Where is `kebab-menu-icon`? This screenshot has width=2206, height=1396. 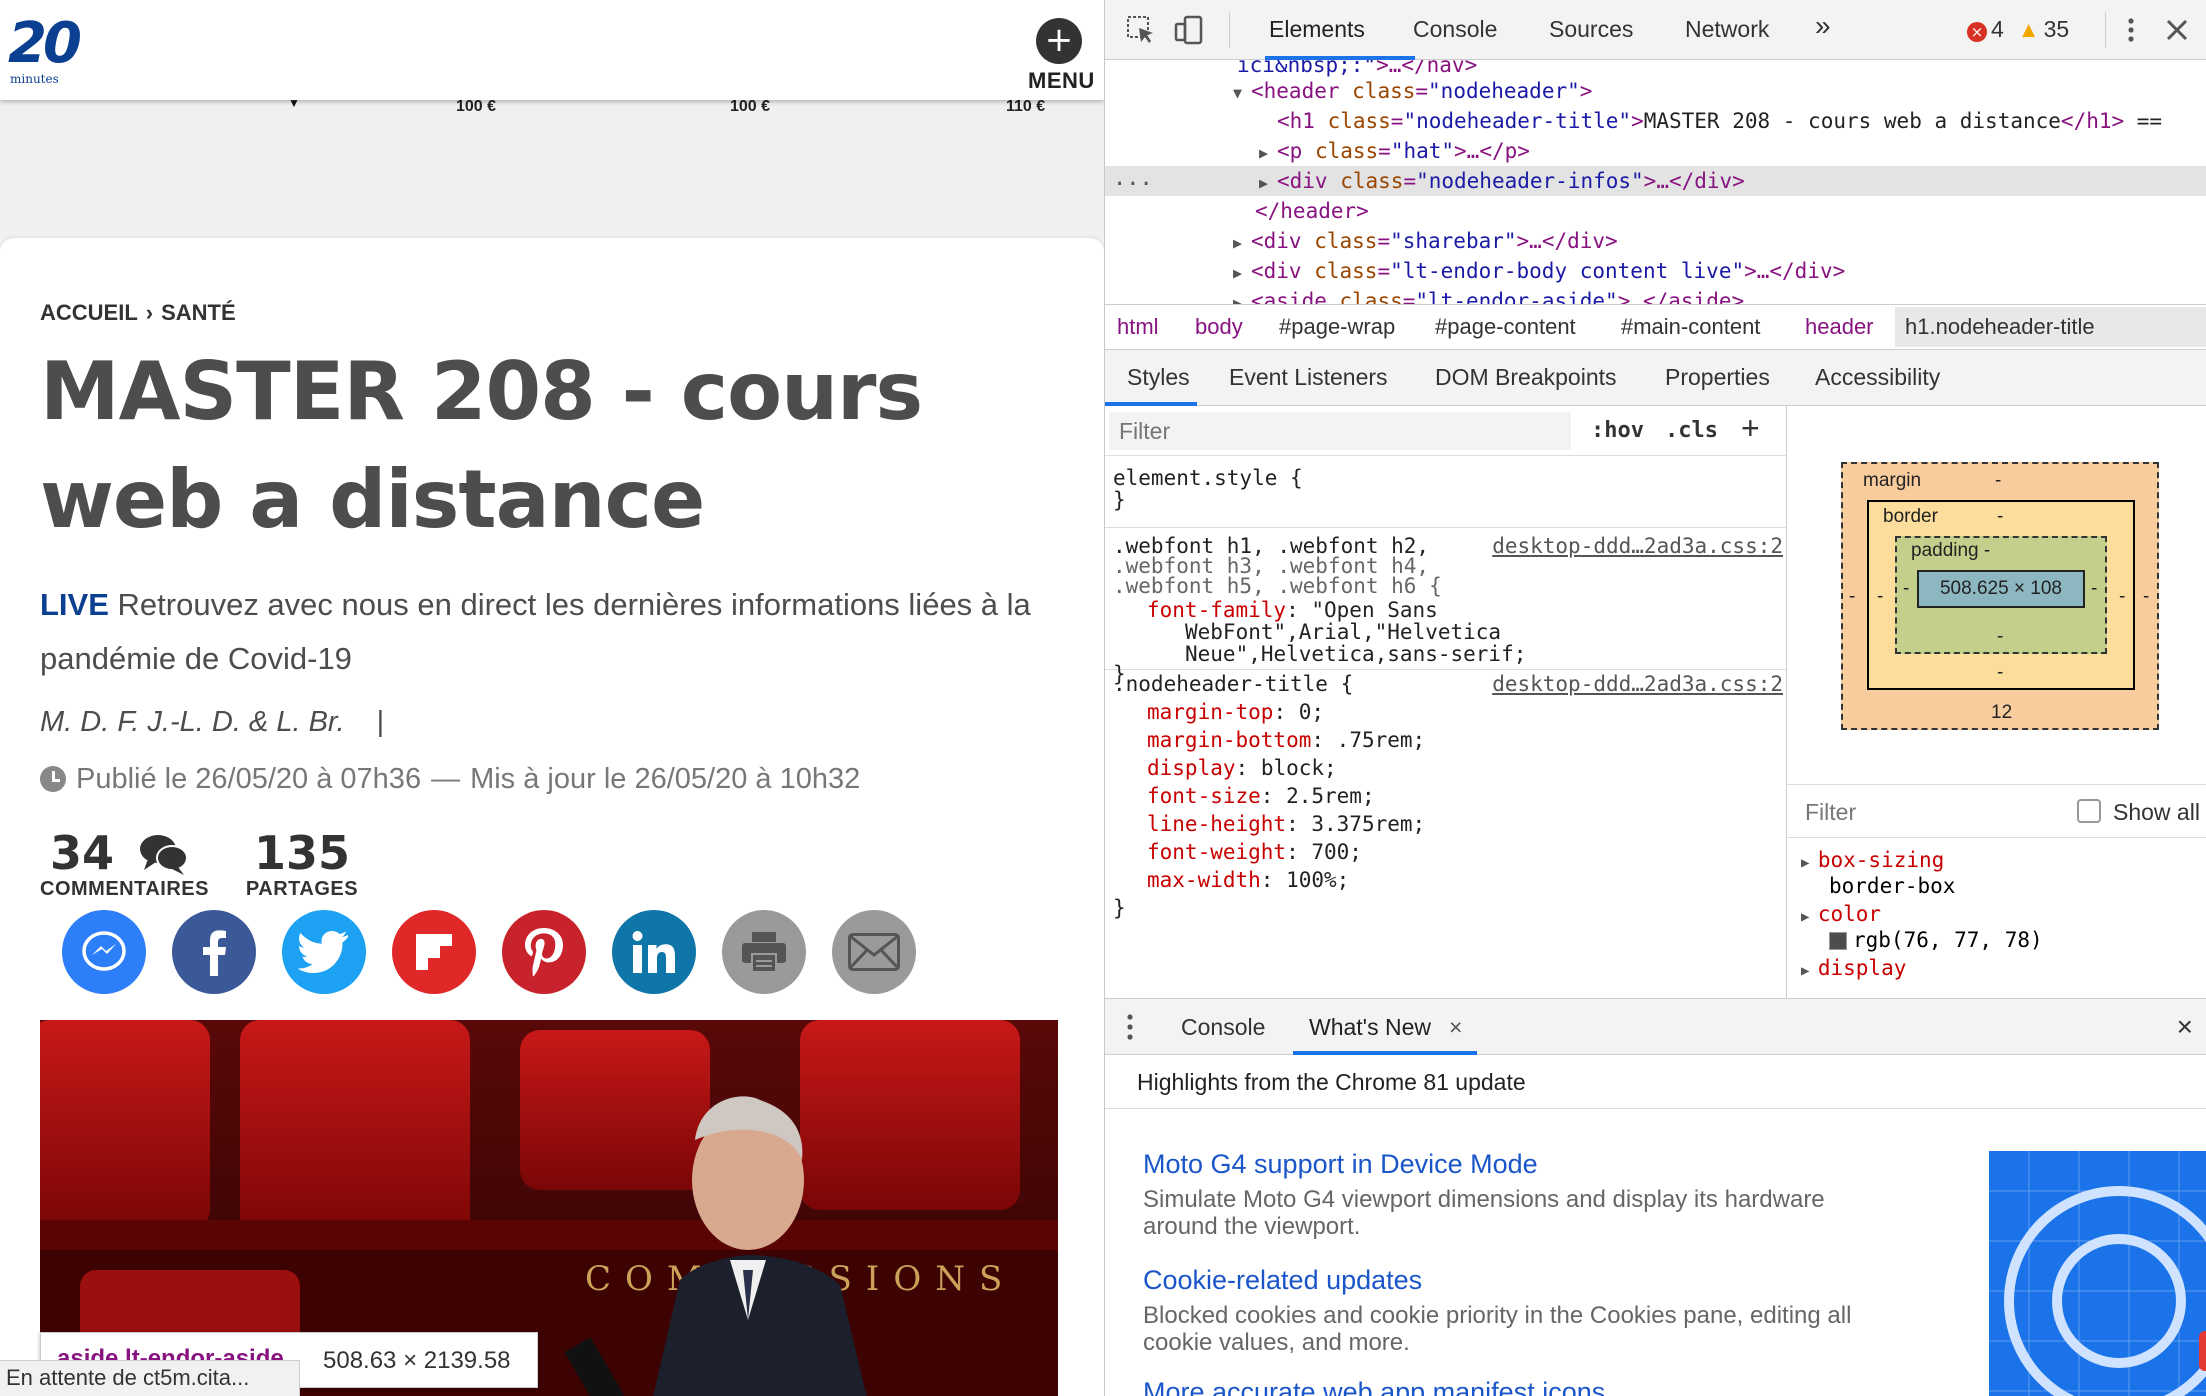
kebab-menu-icon is located at coordinates (2131, 30).